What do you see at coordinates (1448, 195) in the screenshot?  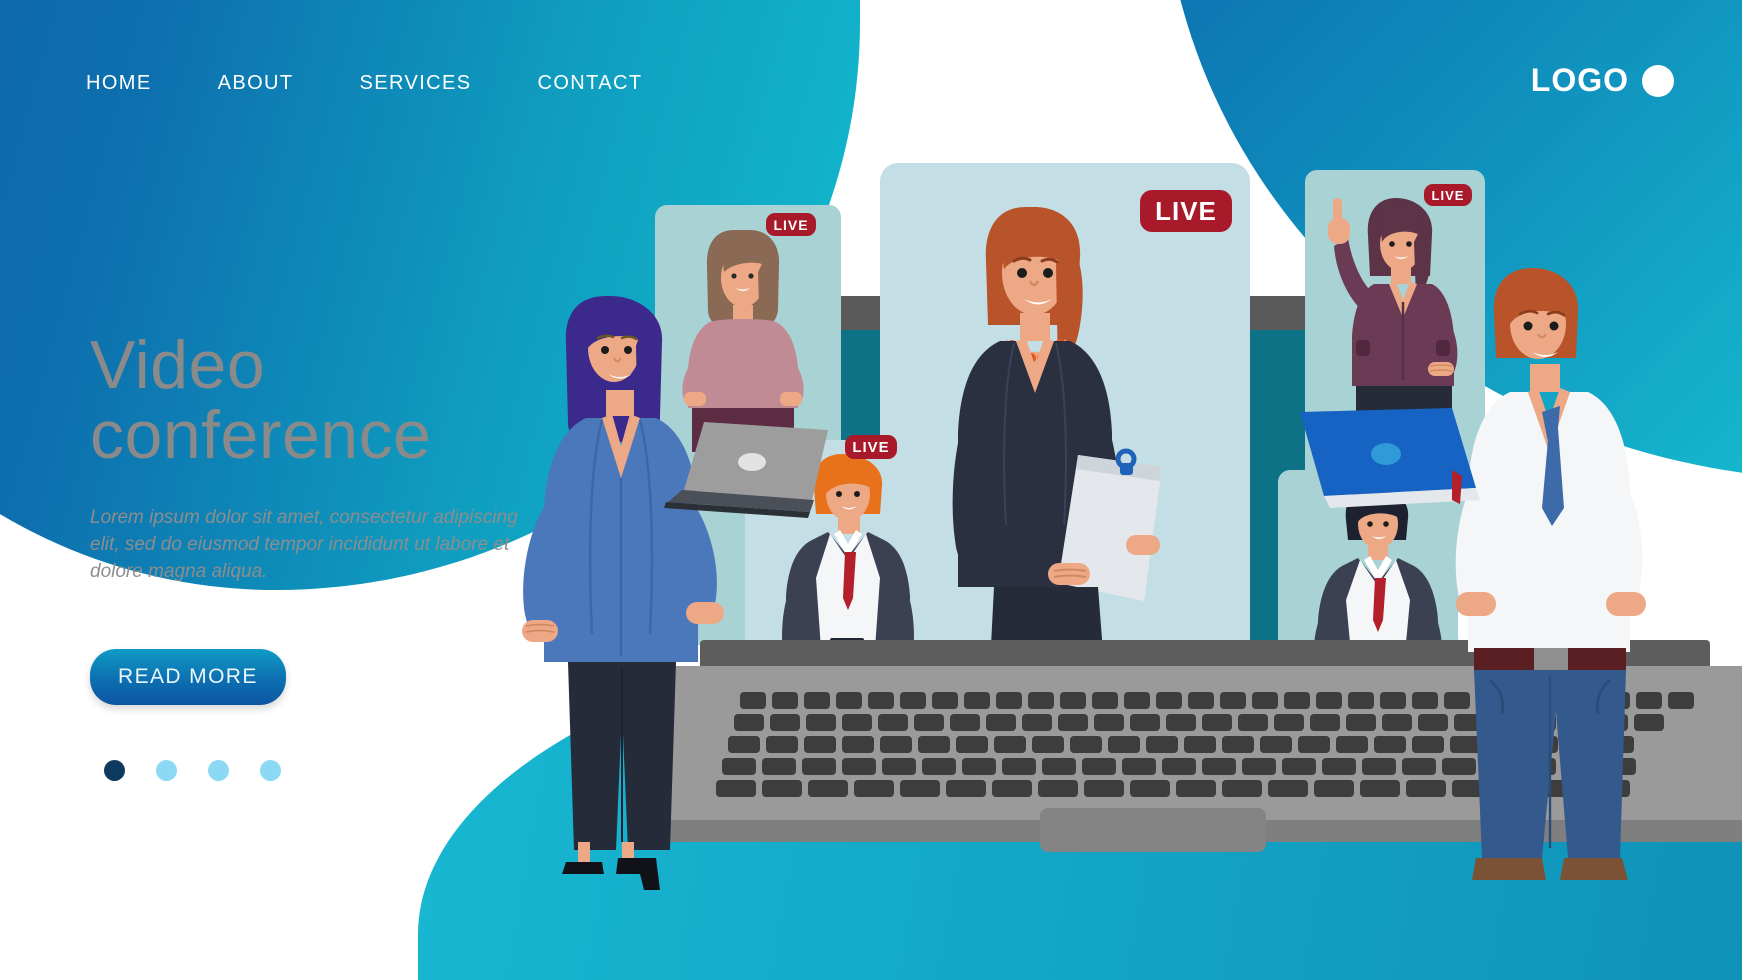 I see `live-badge-upper-right-panel: LIVE` at bounding box center [1448, 195].